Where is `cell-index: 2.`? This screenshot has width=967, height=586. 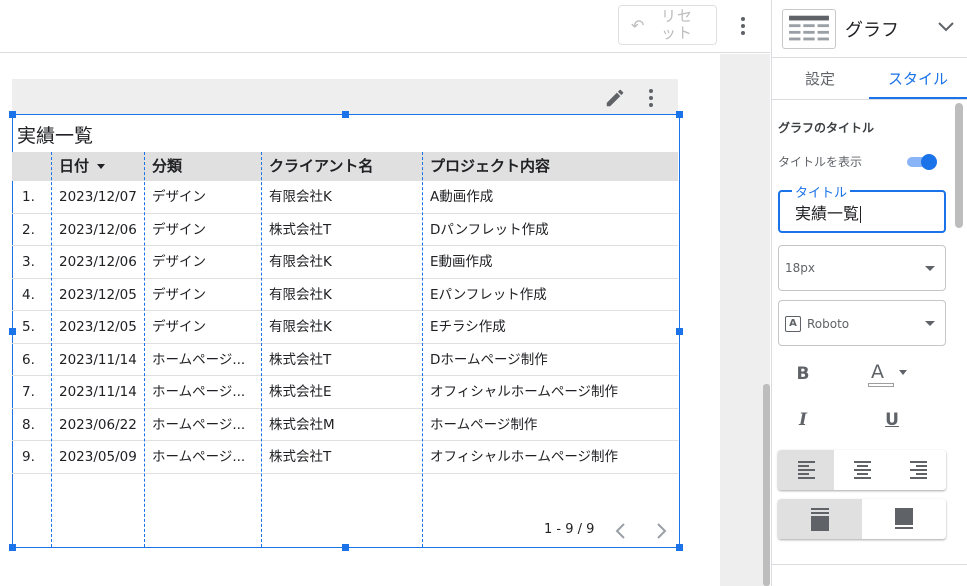
cell-index: 2. is located at coordinates (28, 229).